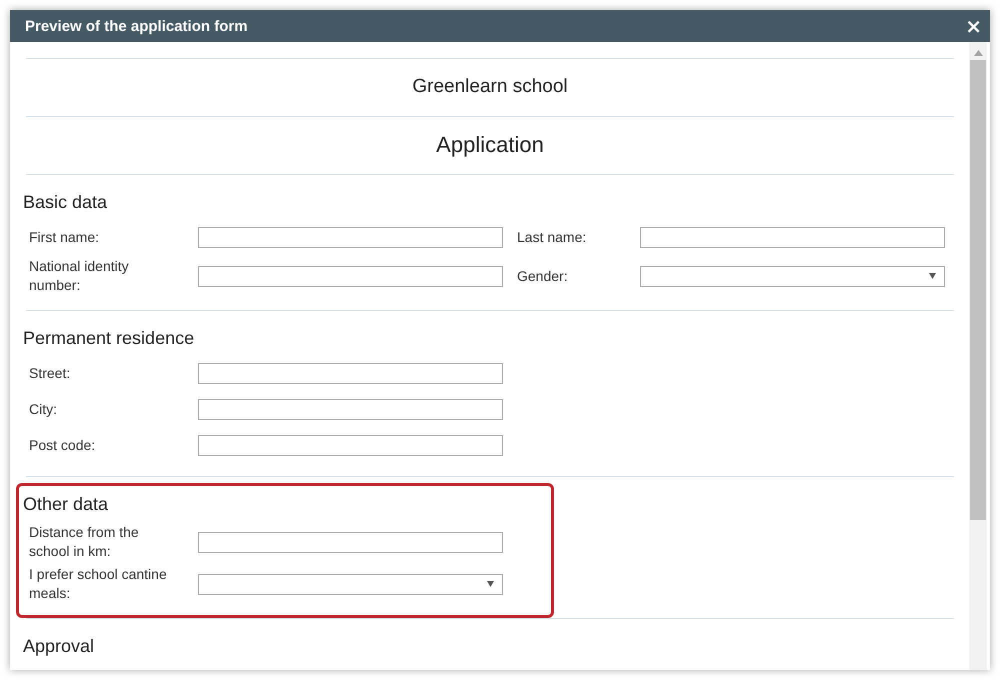  I want to click on section-title: Permanent residence, so click(109, 338).